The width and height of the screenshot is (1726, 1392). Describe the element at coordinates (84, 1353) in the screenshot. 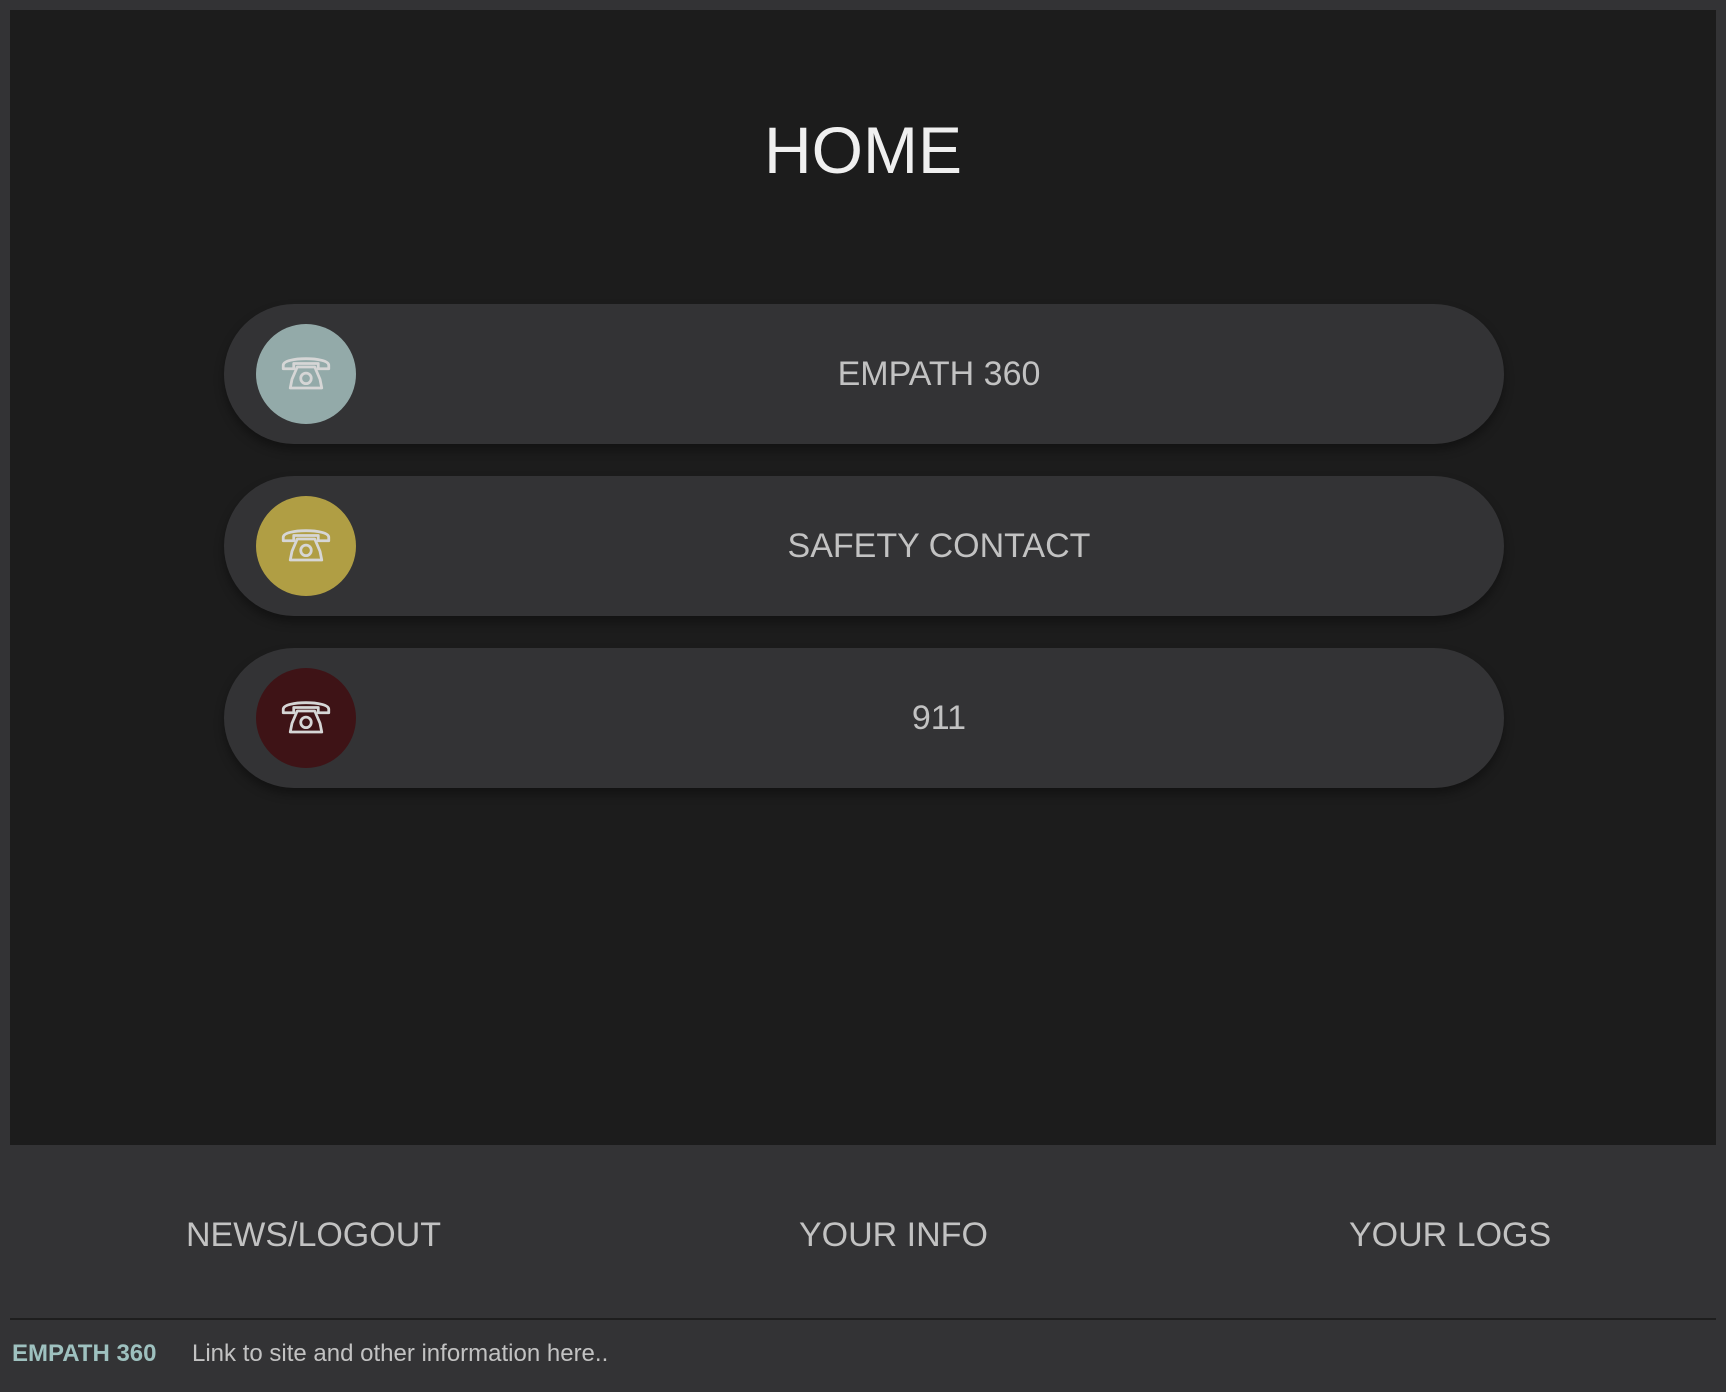

I see `footer-brand: EMPATH 360` at that location.